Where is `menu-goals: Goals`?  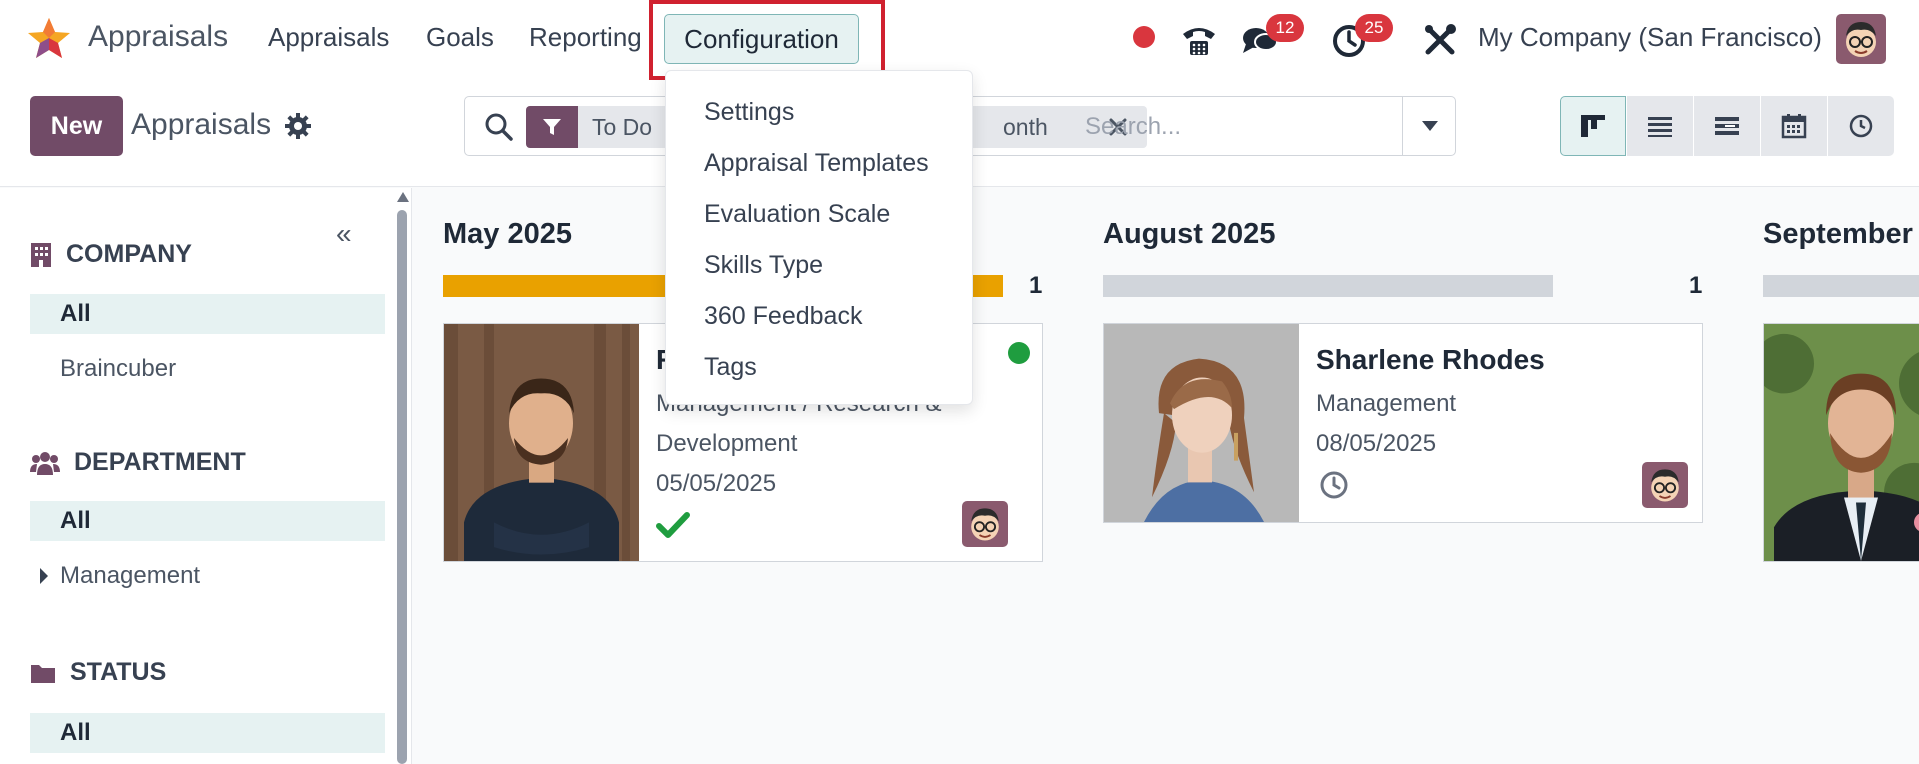
menu-goals: Goals is located at coordinates (460, 37).